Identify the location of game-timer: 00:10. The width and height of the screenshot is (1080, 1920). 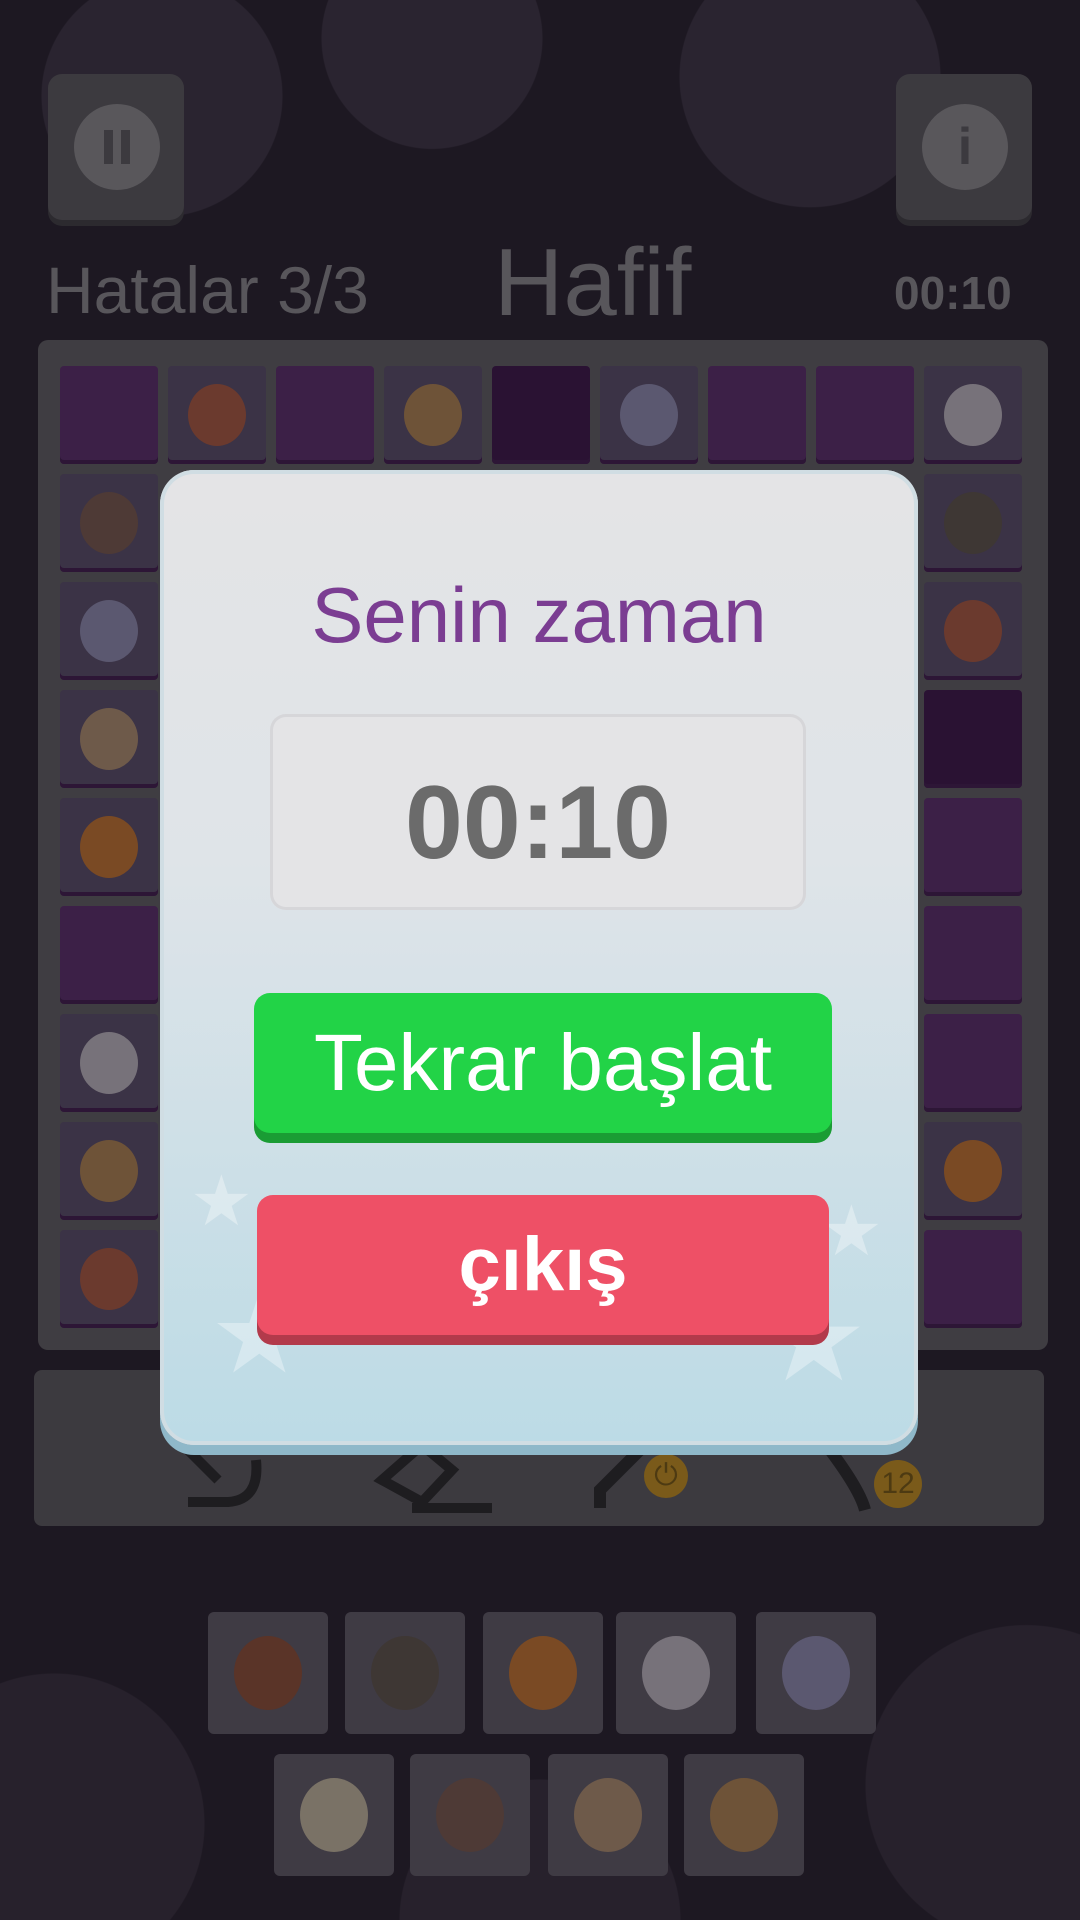
(953, 293).